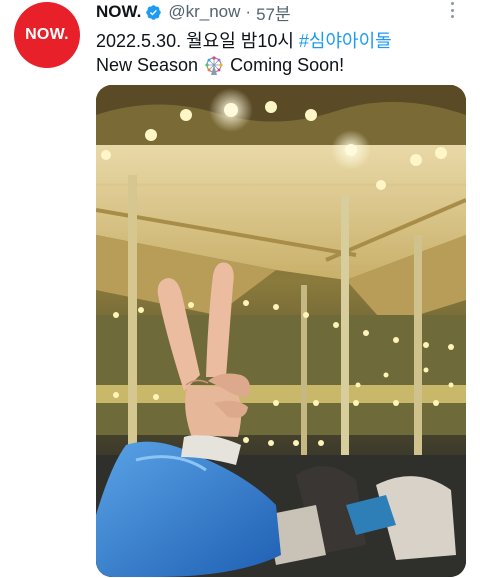 This screenshot has height=578, width=480. I want to click on display-name: NOW., so click(118, 12).